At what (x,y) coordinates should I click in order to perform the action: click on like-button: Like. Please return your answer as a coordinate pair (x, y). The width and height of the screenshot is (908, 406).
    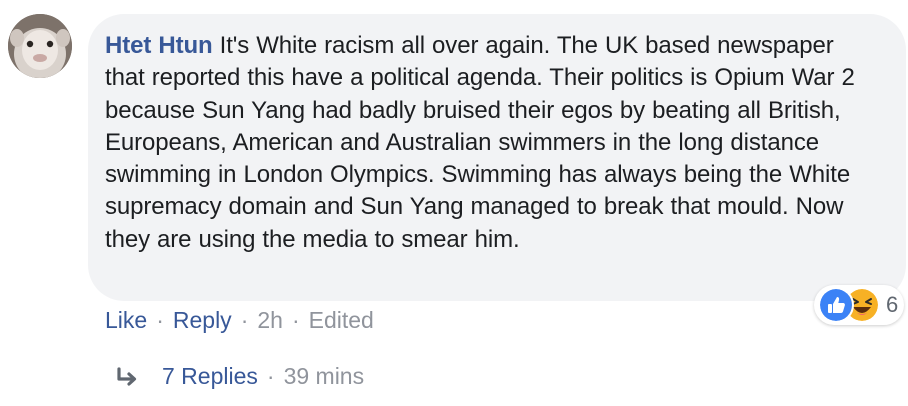
    Looking at the image, I should click on (126, 320).